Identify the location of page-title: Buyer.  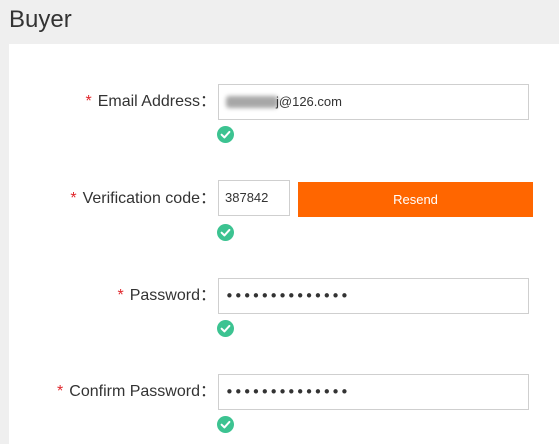
(40, 19).